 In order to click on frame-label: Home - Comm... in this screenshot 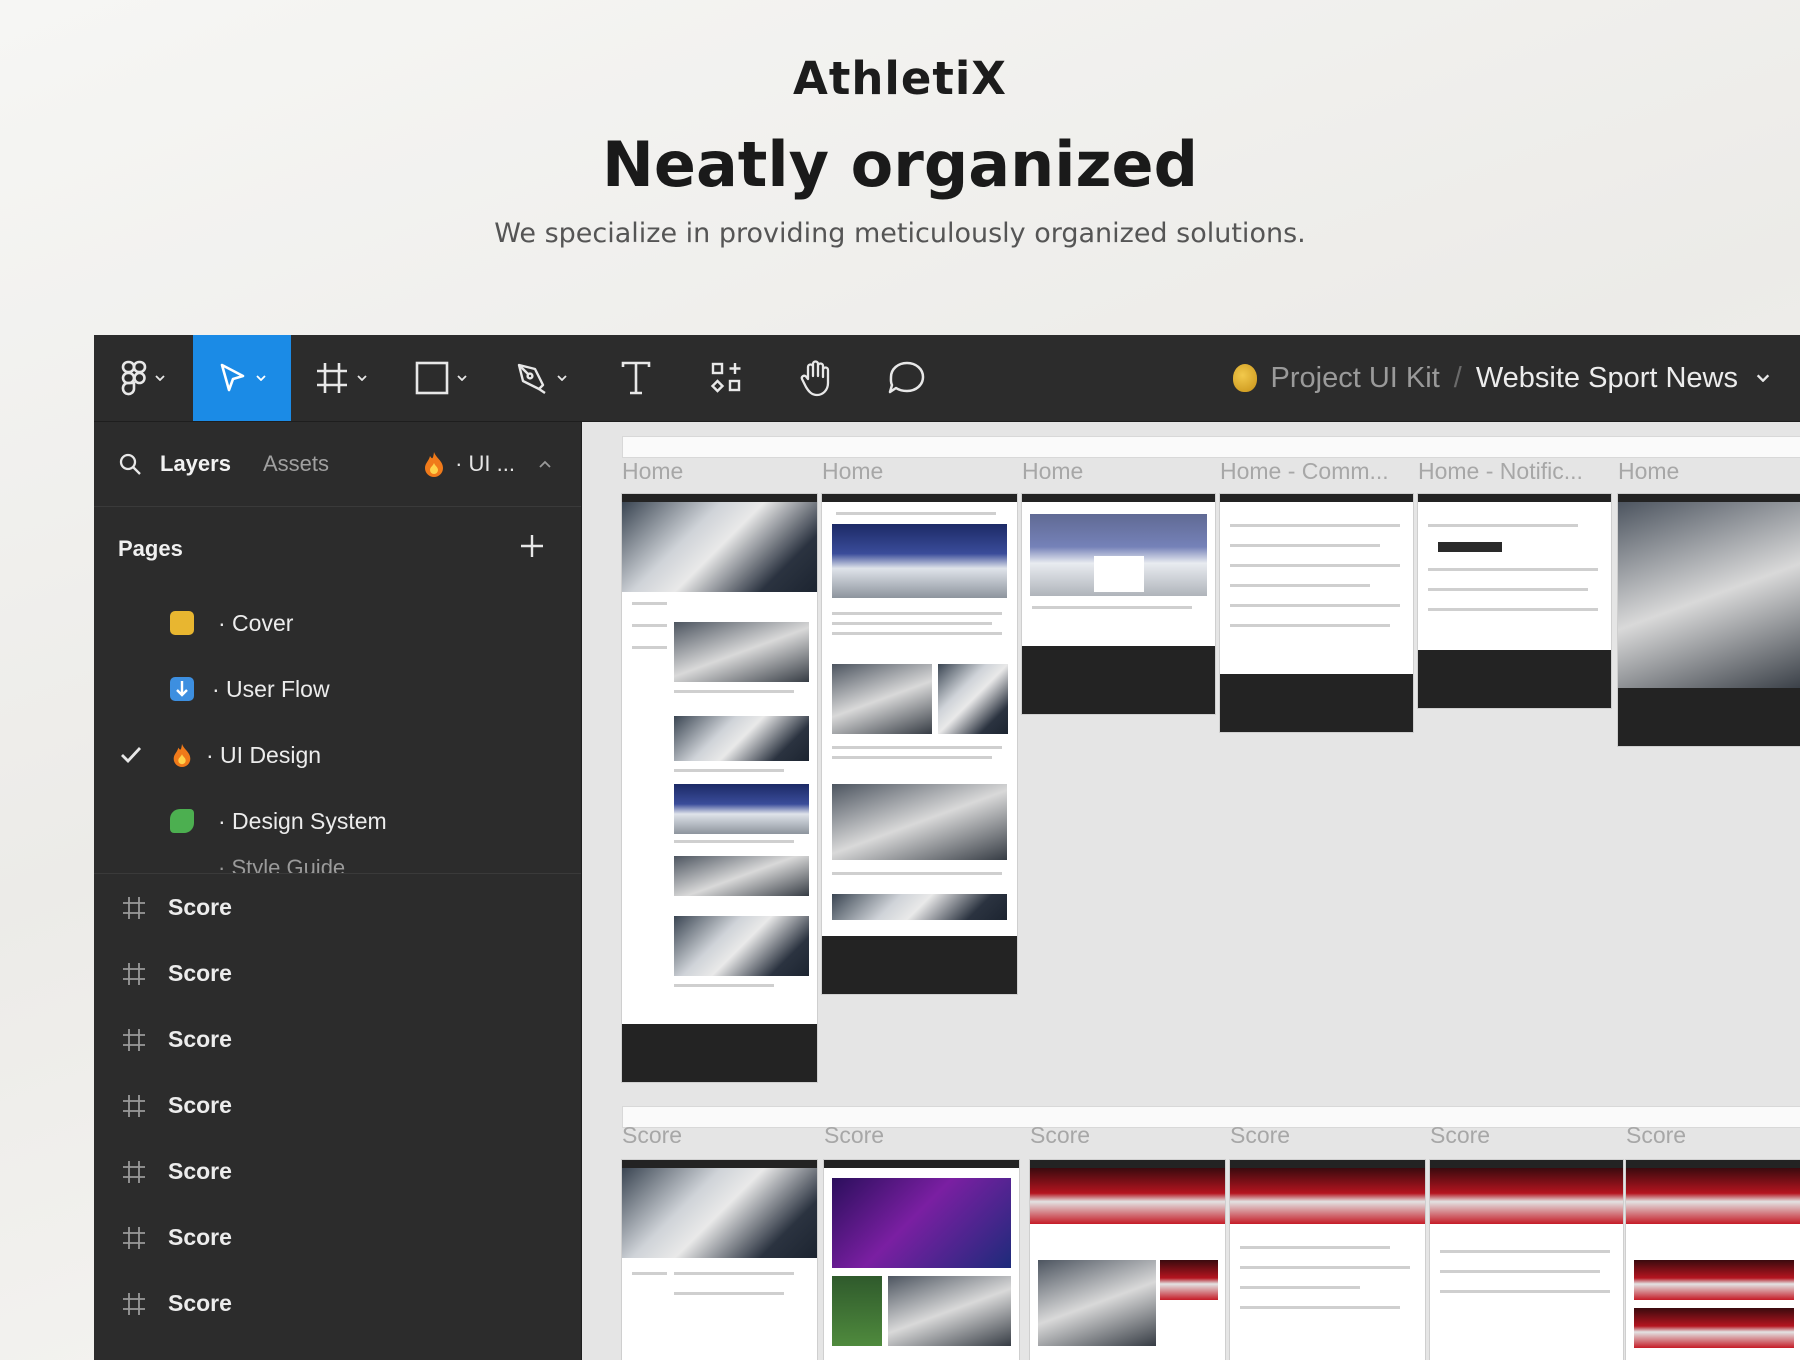, I will do `click(1310, 471)`.